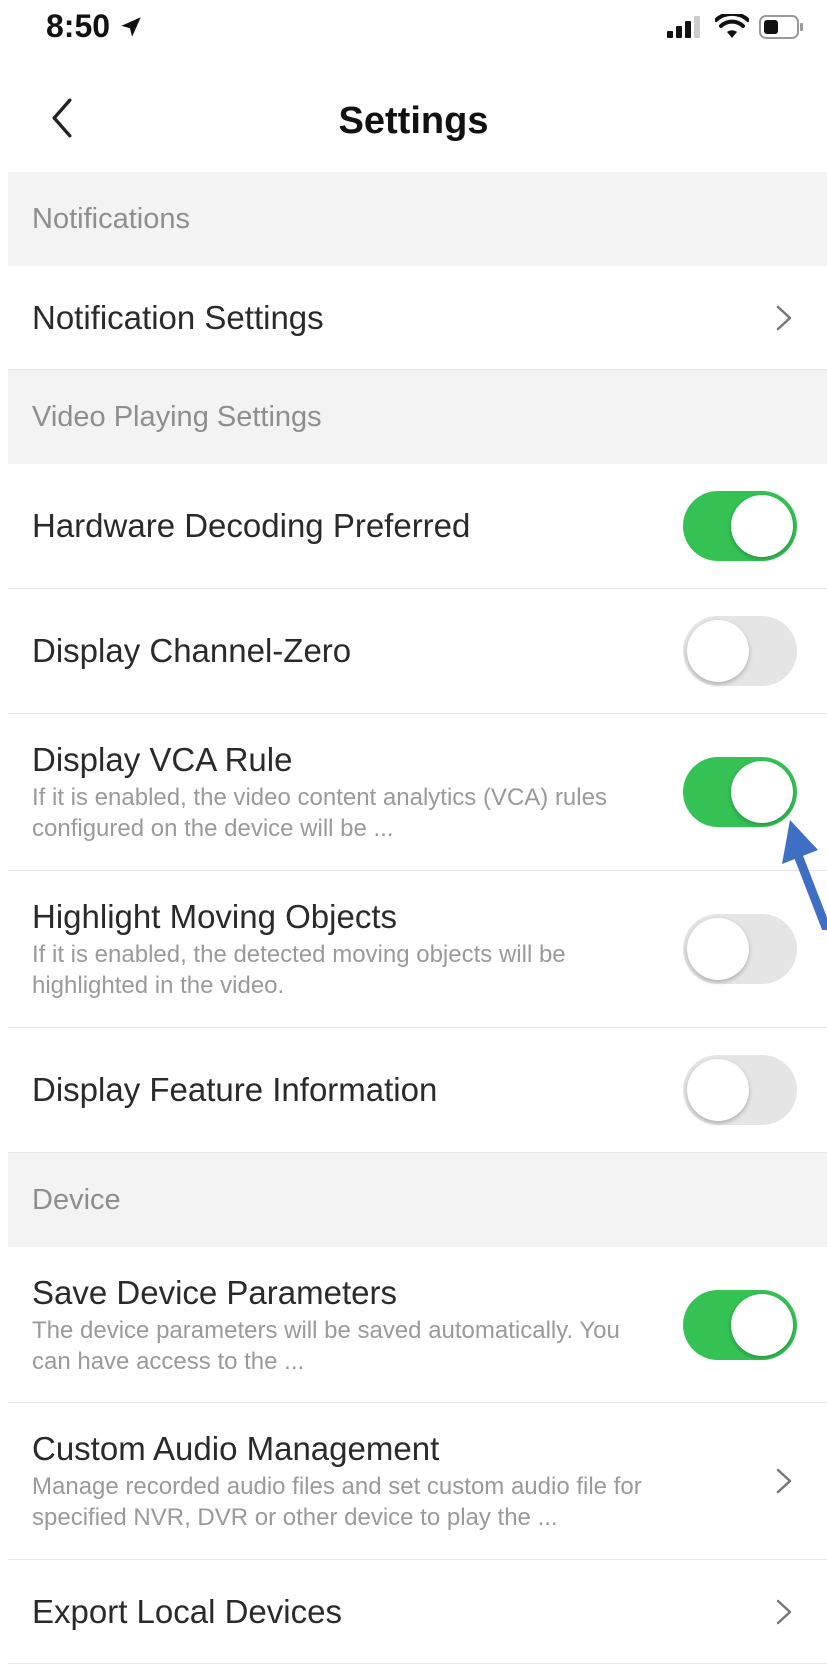  What do you see at coordinates (178, 317) in the screenshot?
I see `row-label: Notification Settings` at bounding box center [178, 317].